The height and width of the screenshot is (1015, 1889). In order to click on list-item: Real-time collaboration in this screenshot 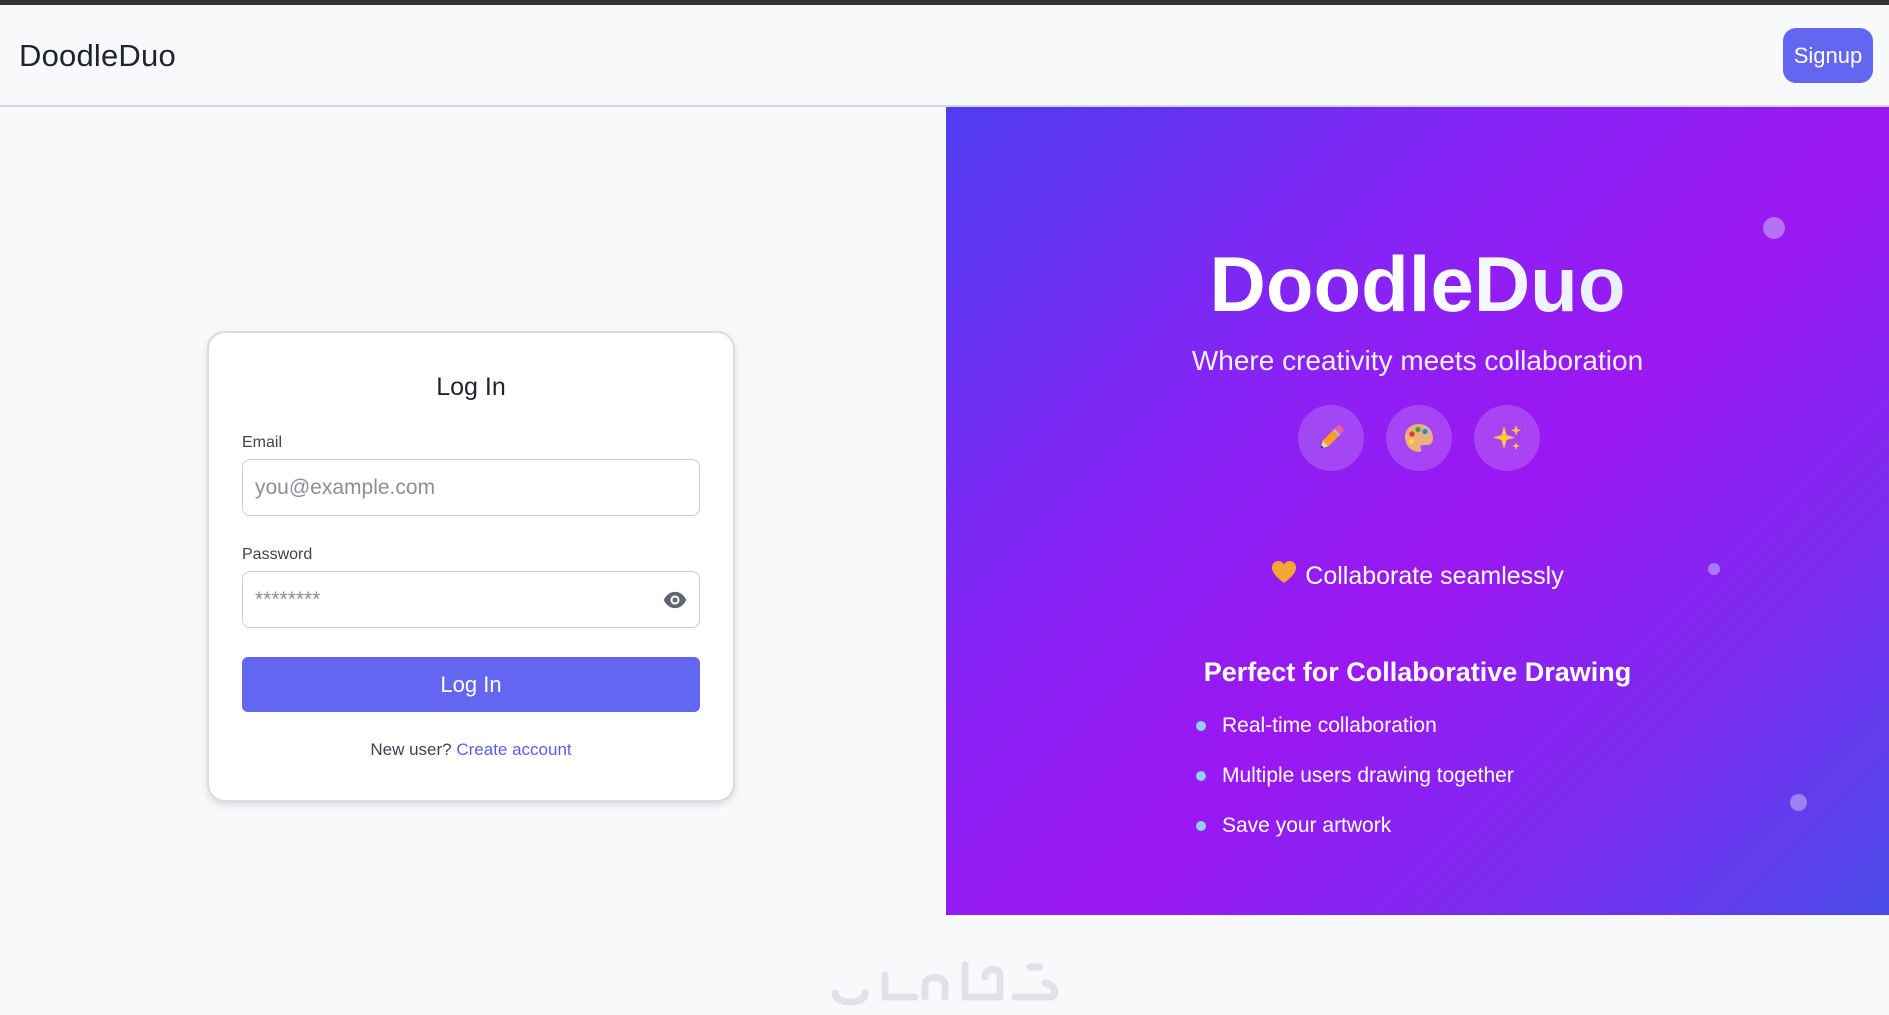, I will do `click(1355, 739)`.